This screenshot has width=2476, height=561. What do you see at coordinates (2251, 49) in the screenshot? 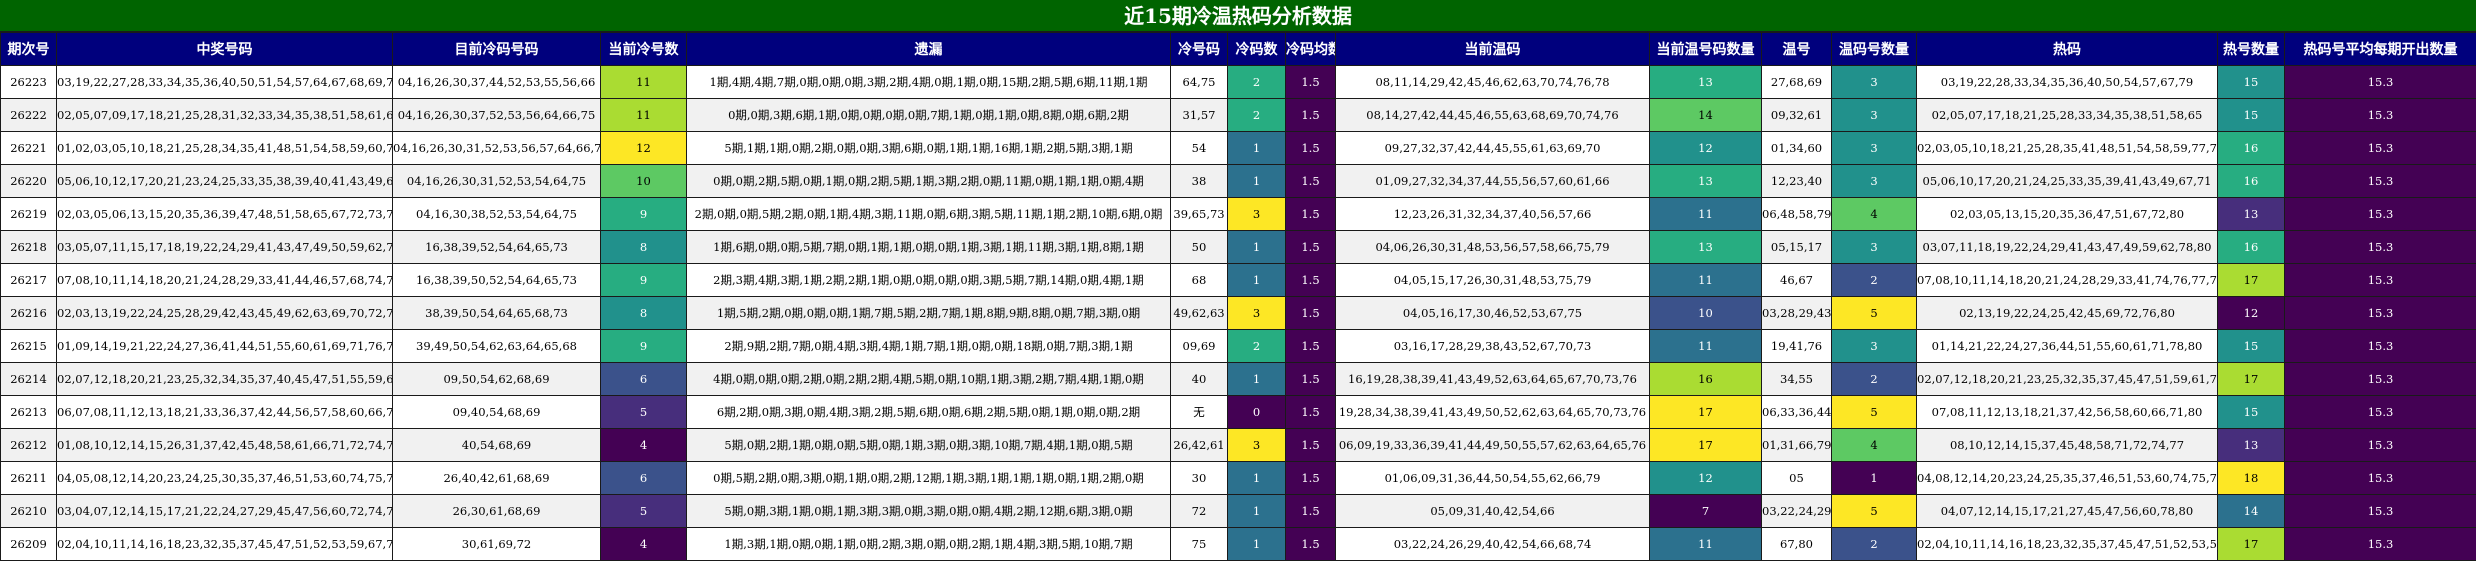
I see `header-hot-count: 热号数量` at bounding box center [2251, 49].